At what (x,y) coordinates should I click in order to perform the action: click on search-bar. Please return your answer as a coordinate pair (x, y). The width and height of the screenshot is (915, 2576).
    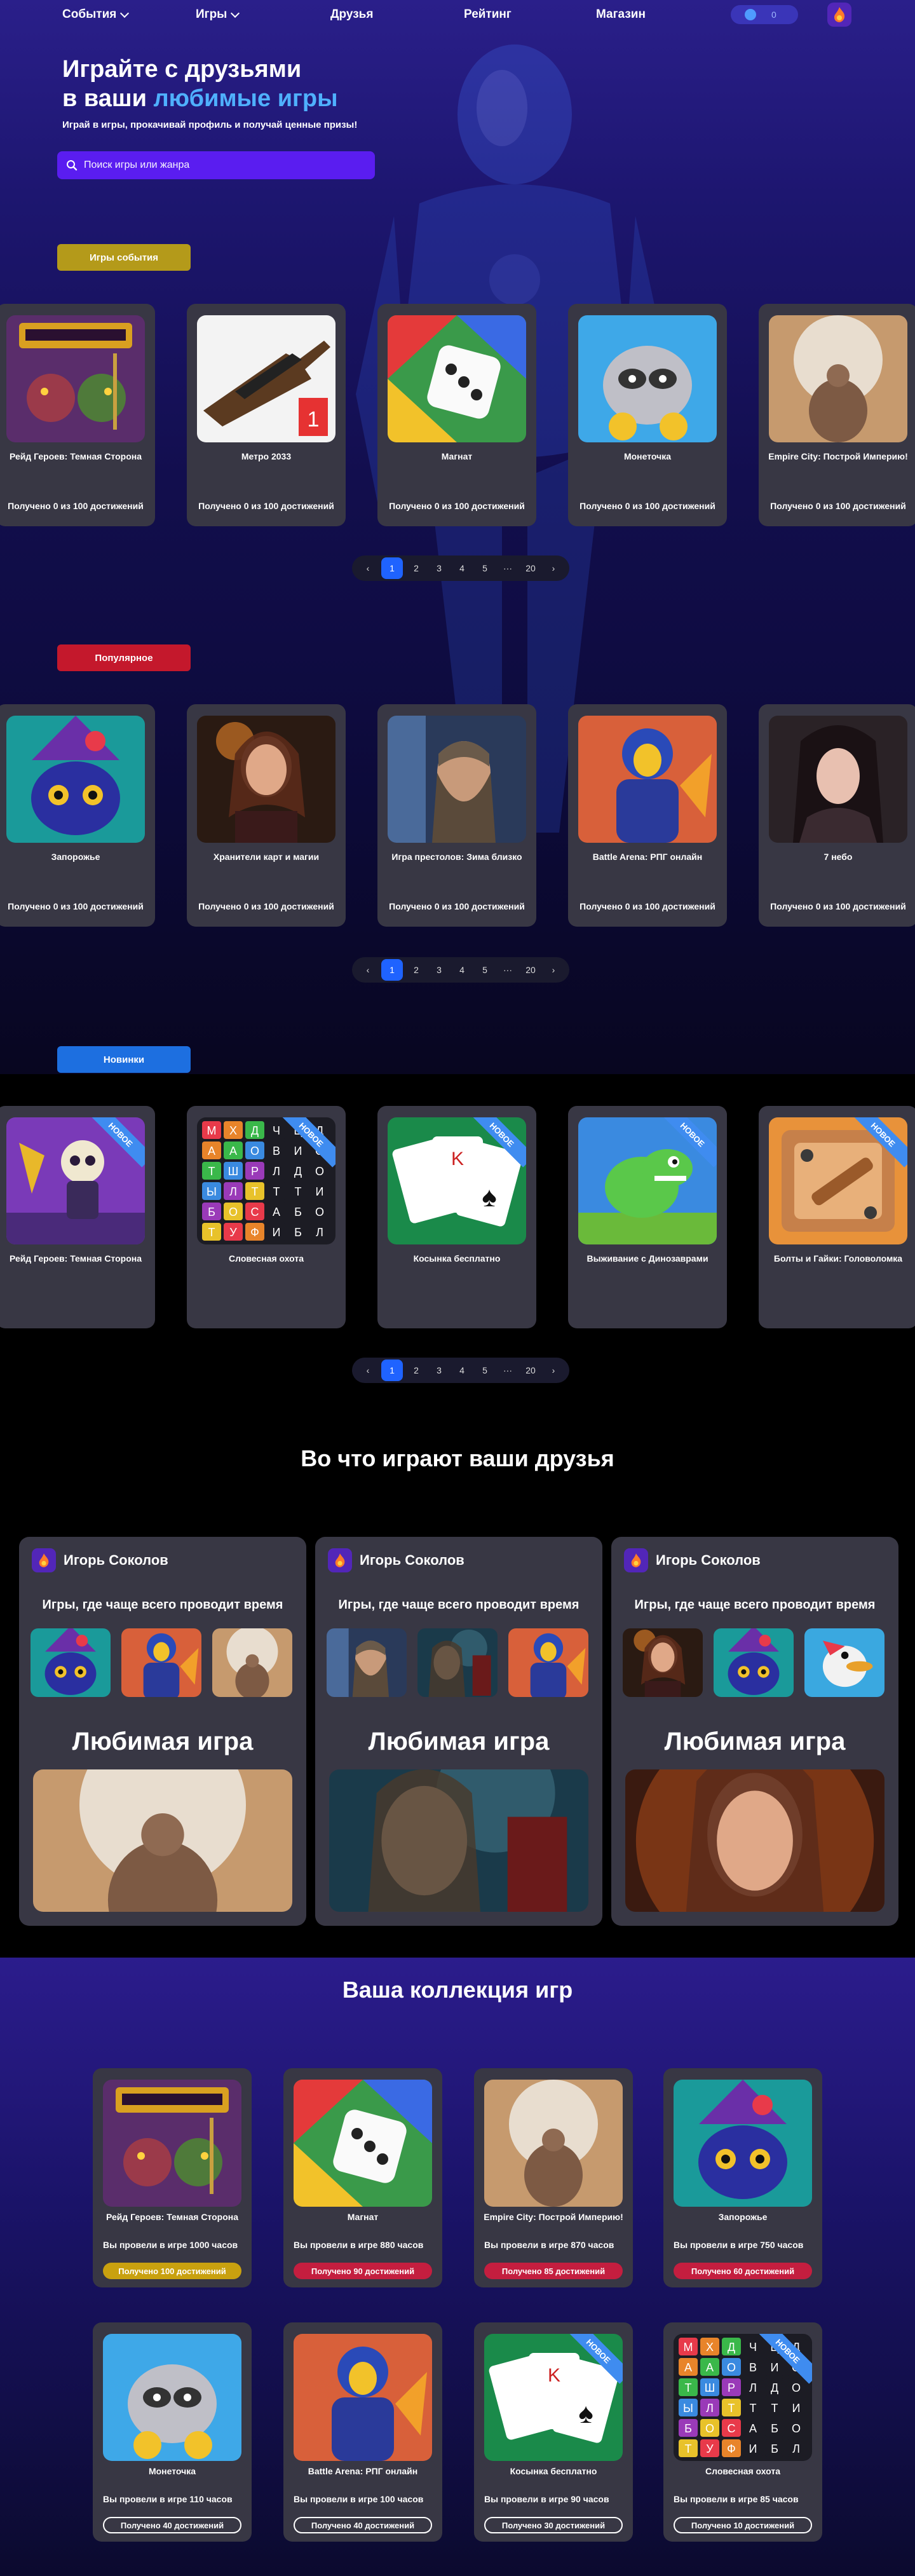
    Looking at the image, I should click on (216, 165).